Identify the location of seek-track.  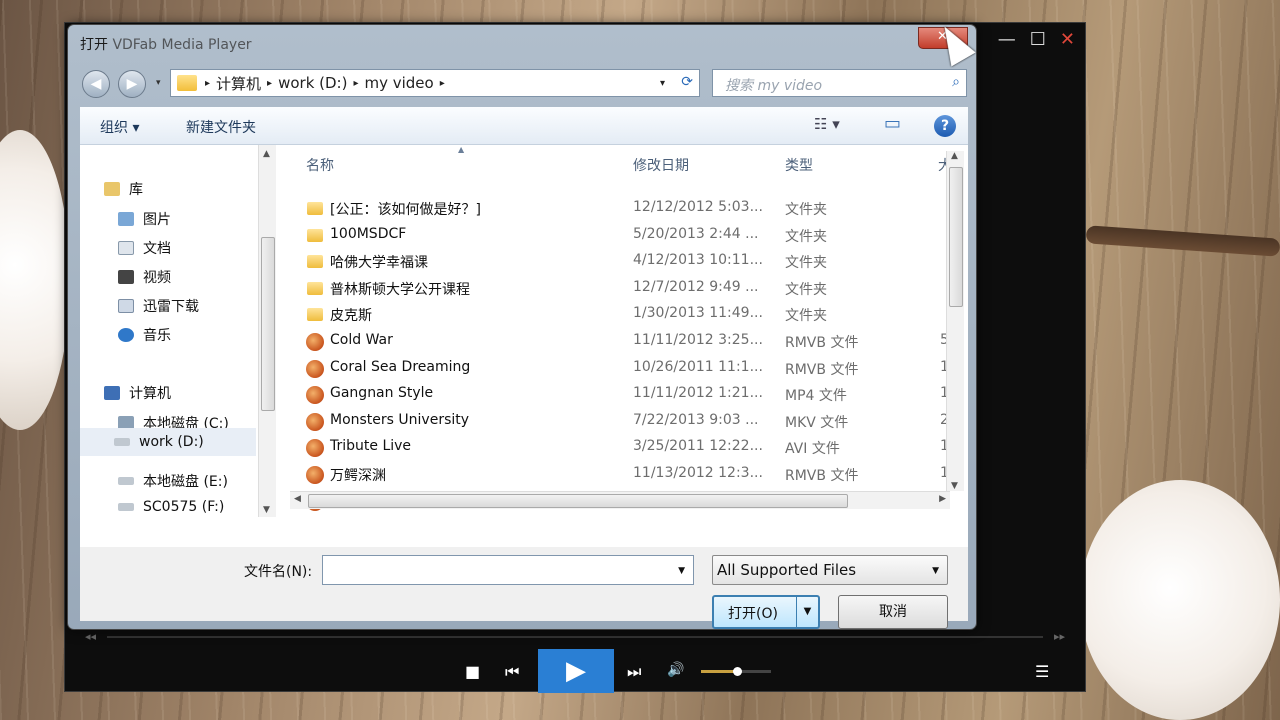
(575, 637).